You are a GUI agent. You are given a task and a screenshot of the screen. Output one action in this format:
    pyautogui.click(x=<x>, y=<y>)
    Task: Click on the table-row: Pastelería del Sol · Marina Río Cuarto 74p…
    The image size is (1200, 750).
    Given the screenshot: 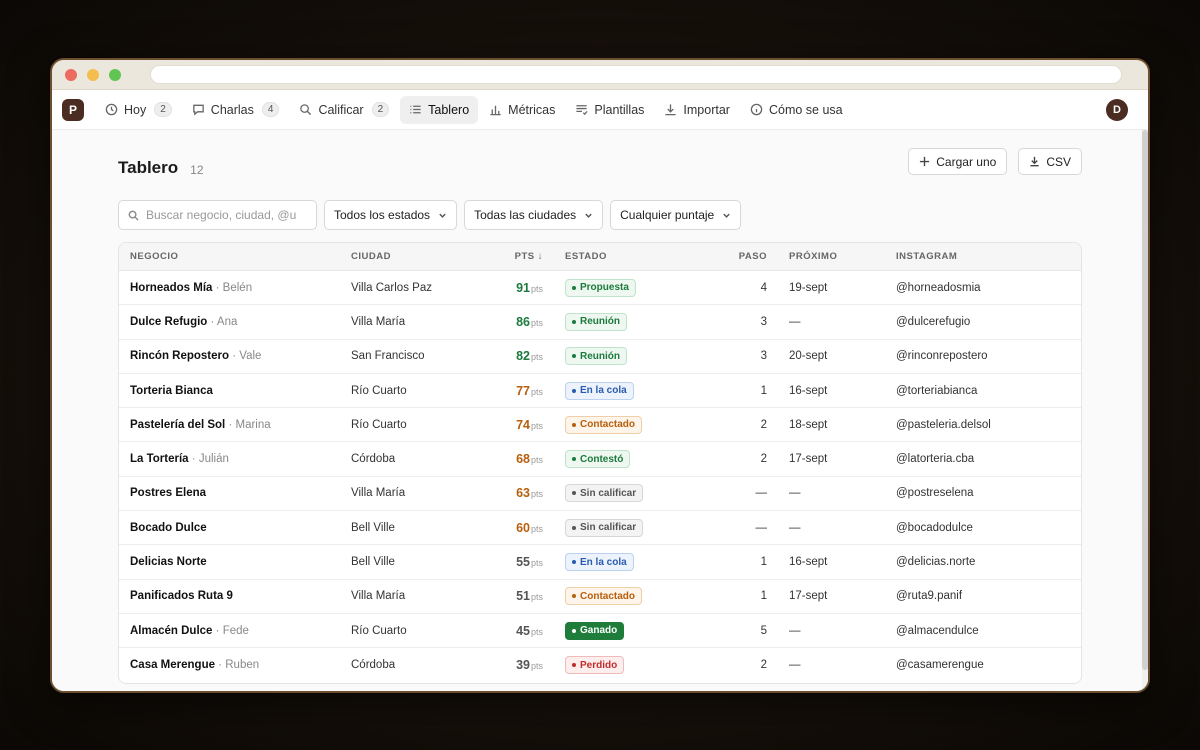 What is the action you would take?
    pyautogui.click(x=600, y=425)
    